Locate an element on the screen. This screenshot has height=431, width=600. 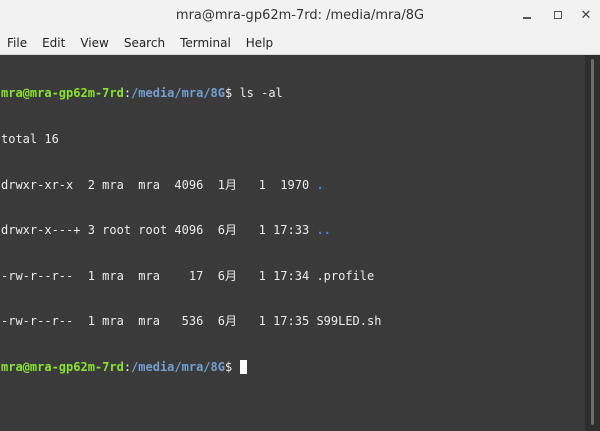
menu-help: Help is located at coordinates (260, 43).